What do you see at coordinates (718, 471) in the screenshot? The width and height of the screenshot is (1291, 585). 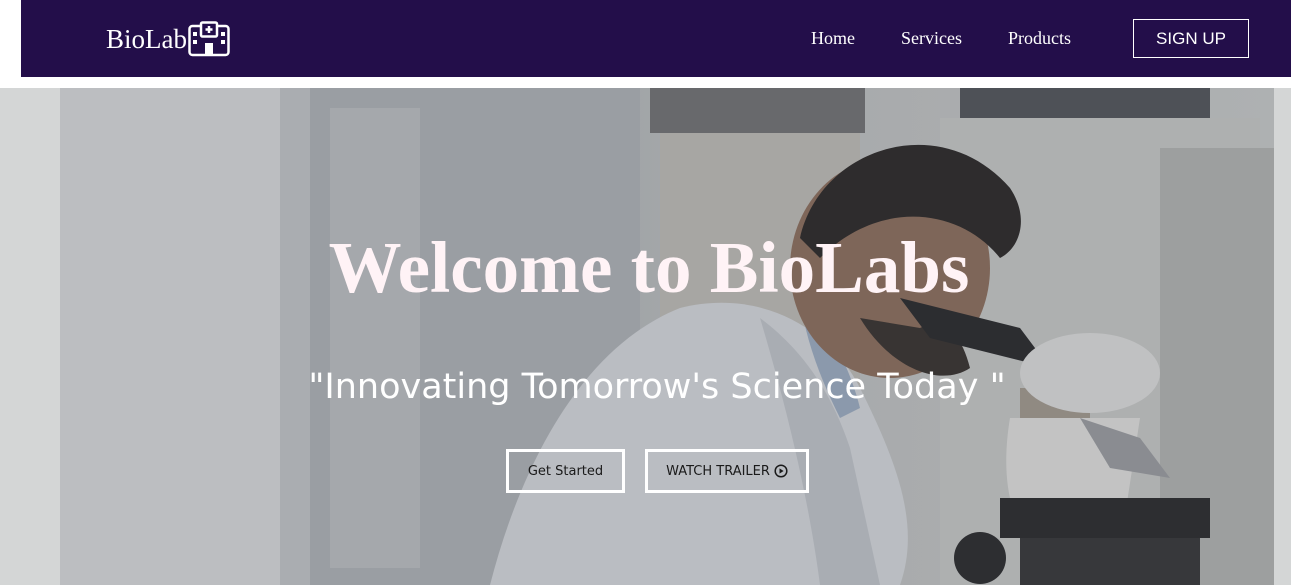 I see `watch-trailer-label: WATCH TRAILER` at bounding box center [718, 471].